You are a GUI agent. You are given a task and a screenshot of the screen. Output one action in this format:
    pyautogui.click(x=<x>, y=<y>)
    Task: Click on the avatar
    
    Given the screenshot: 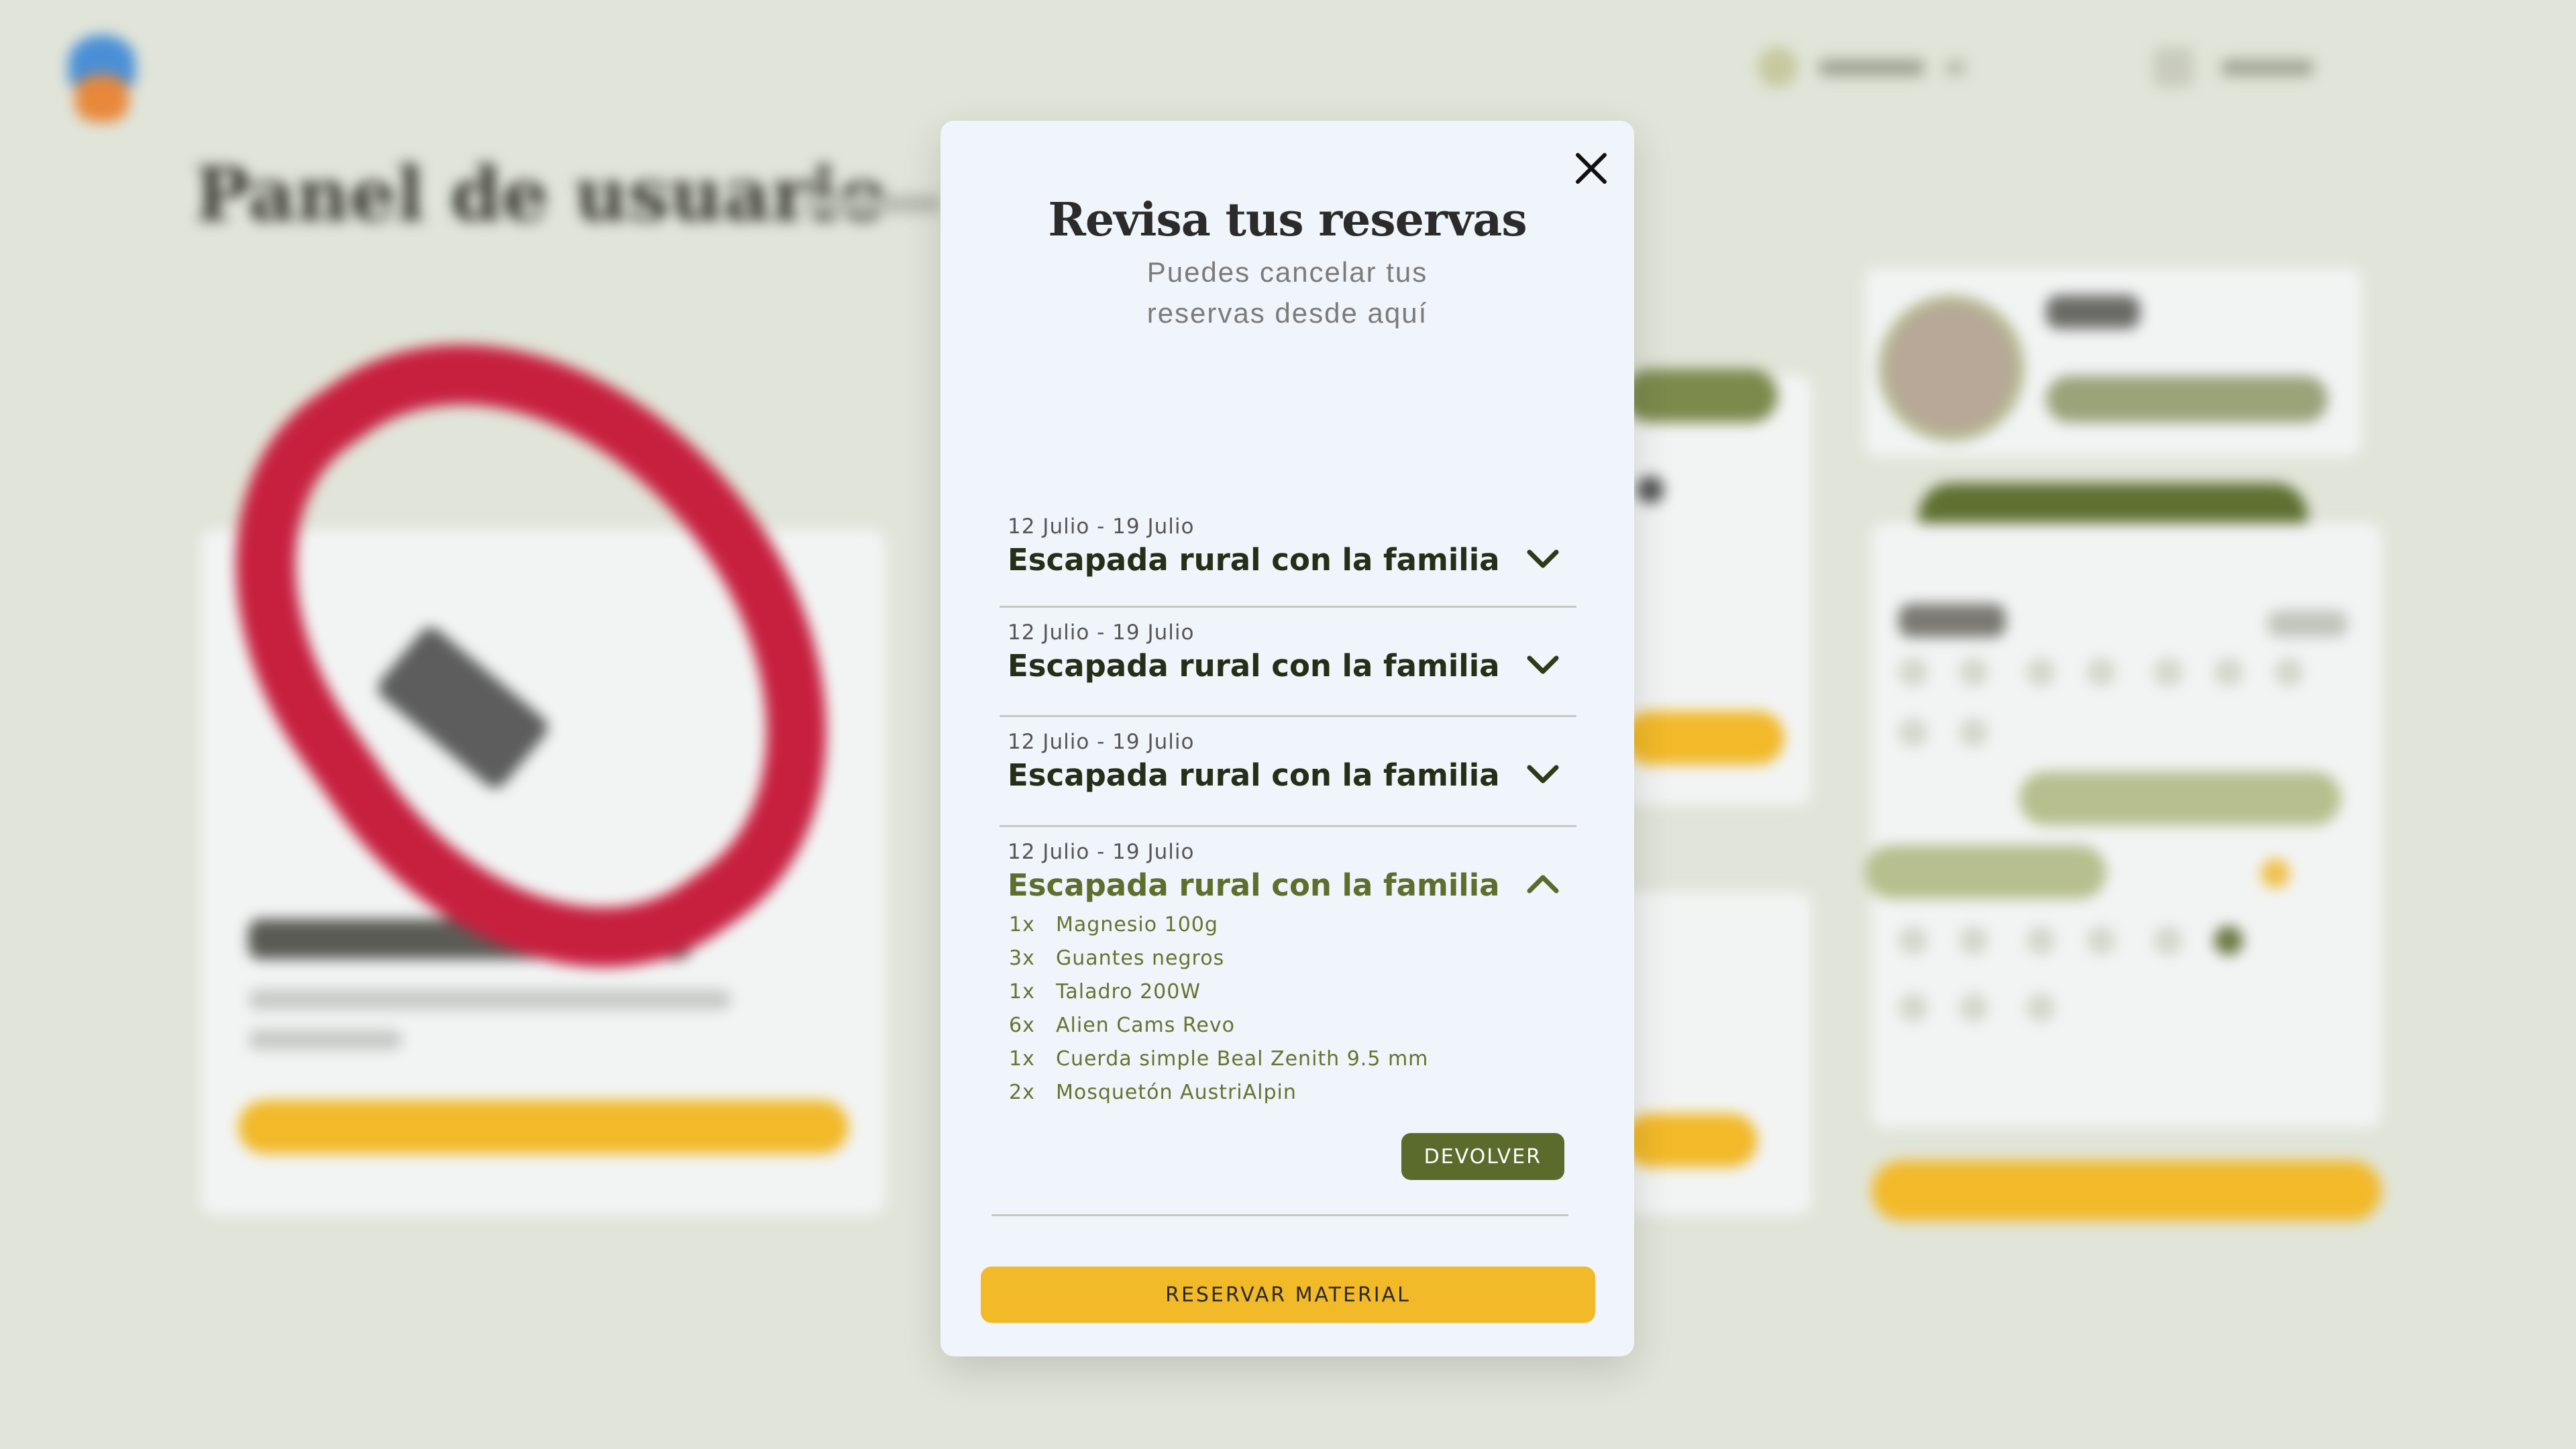 What is the action you would take?
    pyautogui.click(x=1951, y=368)
    